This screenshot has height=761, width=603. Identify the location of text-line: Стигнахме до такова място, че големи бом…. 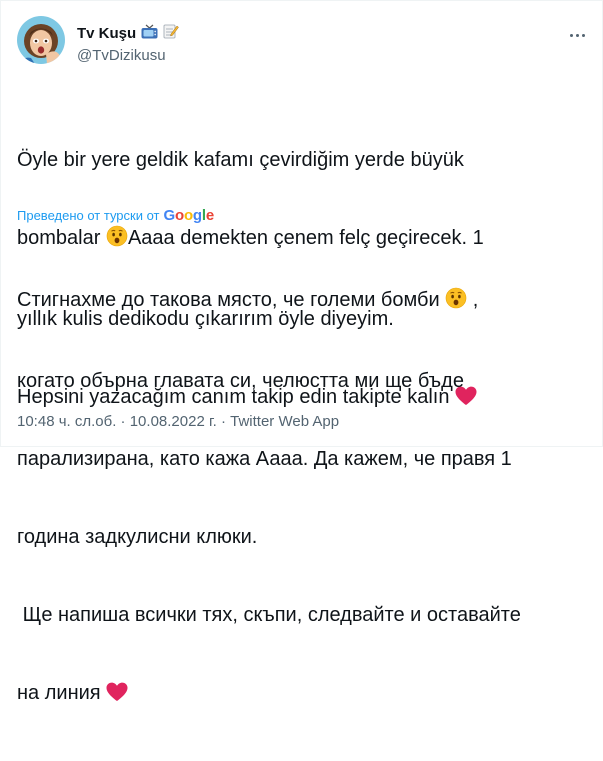
(304, 301).